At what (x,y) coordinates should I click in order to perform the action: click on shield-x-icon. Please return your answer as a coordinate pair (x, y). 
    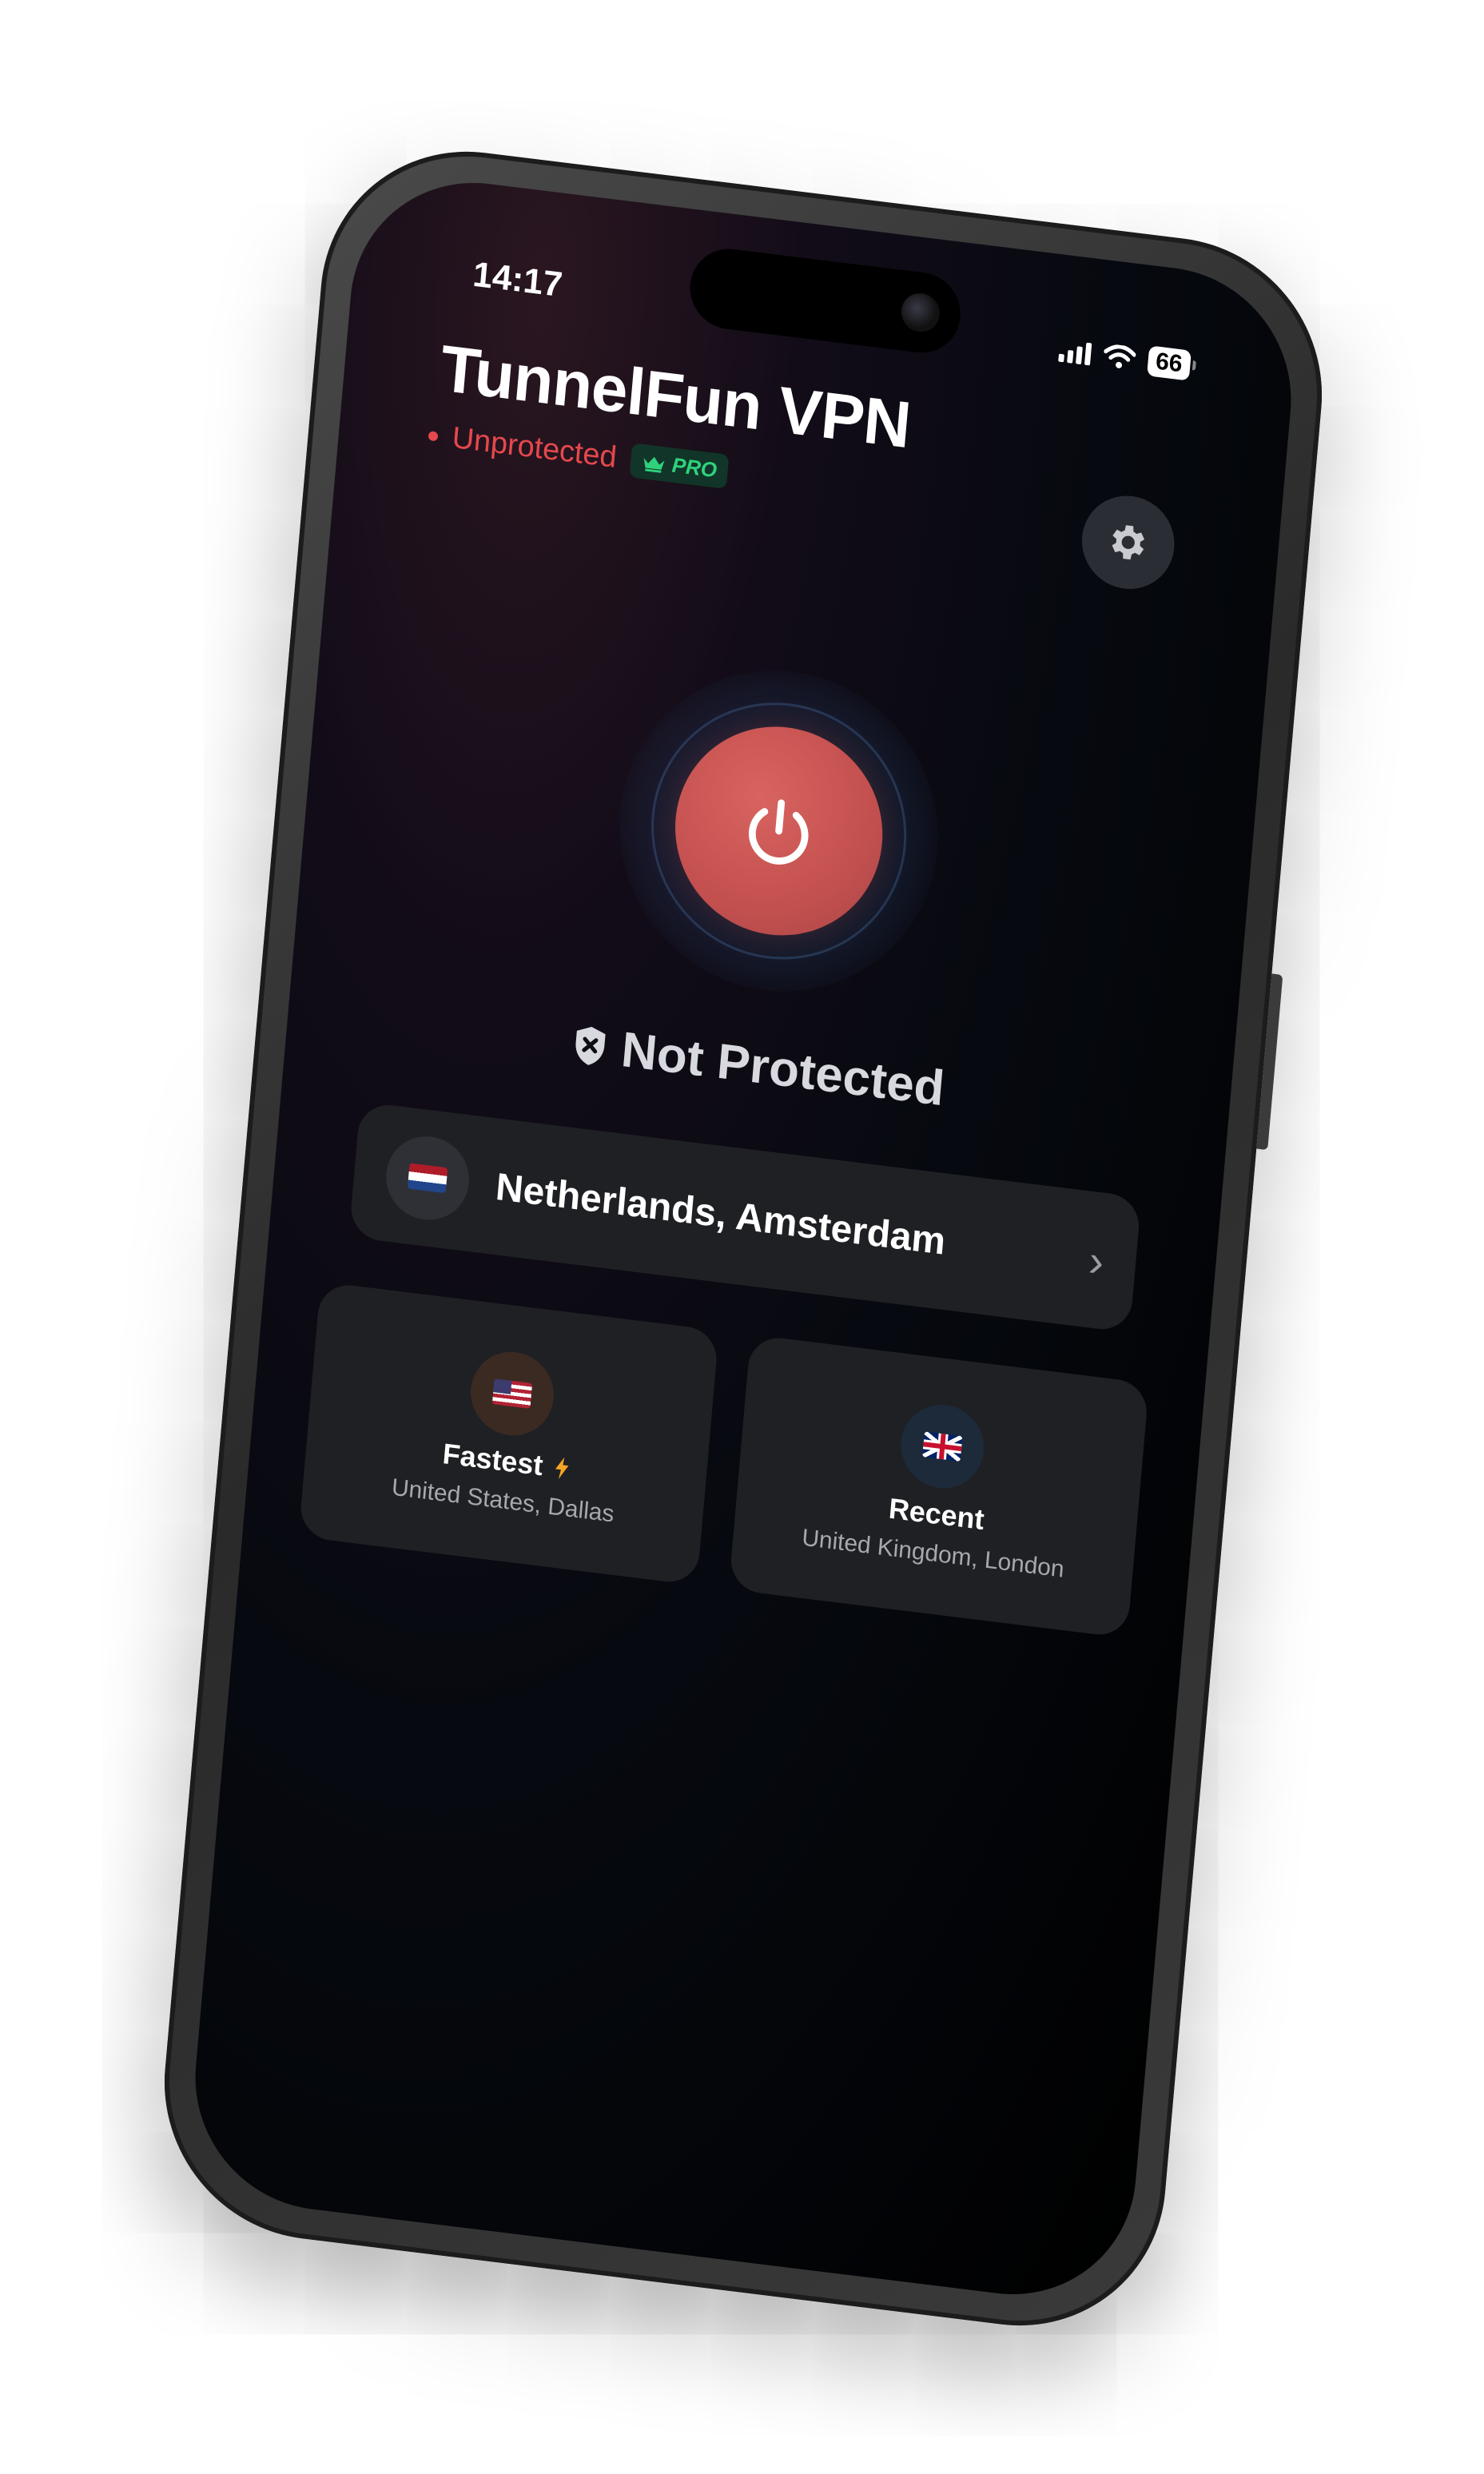
    Looking at the image, I should click on (591, 1045).